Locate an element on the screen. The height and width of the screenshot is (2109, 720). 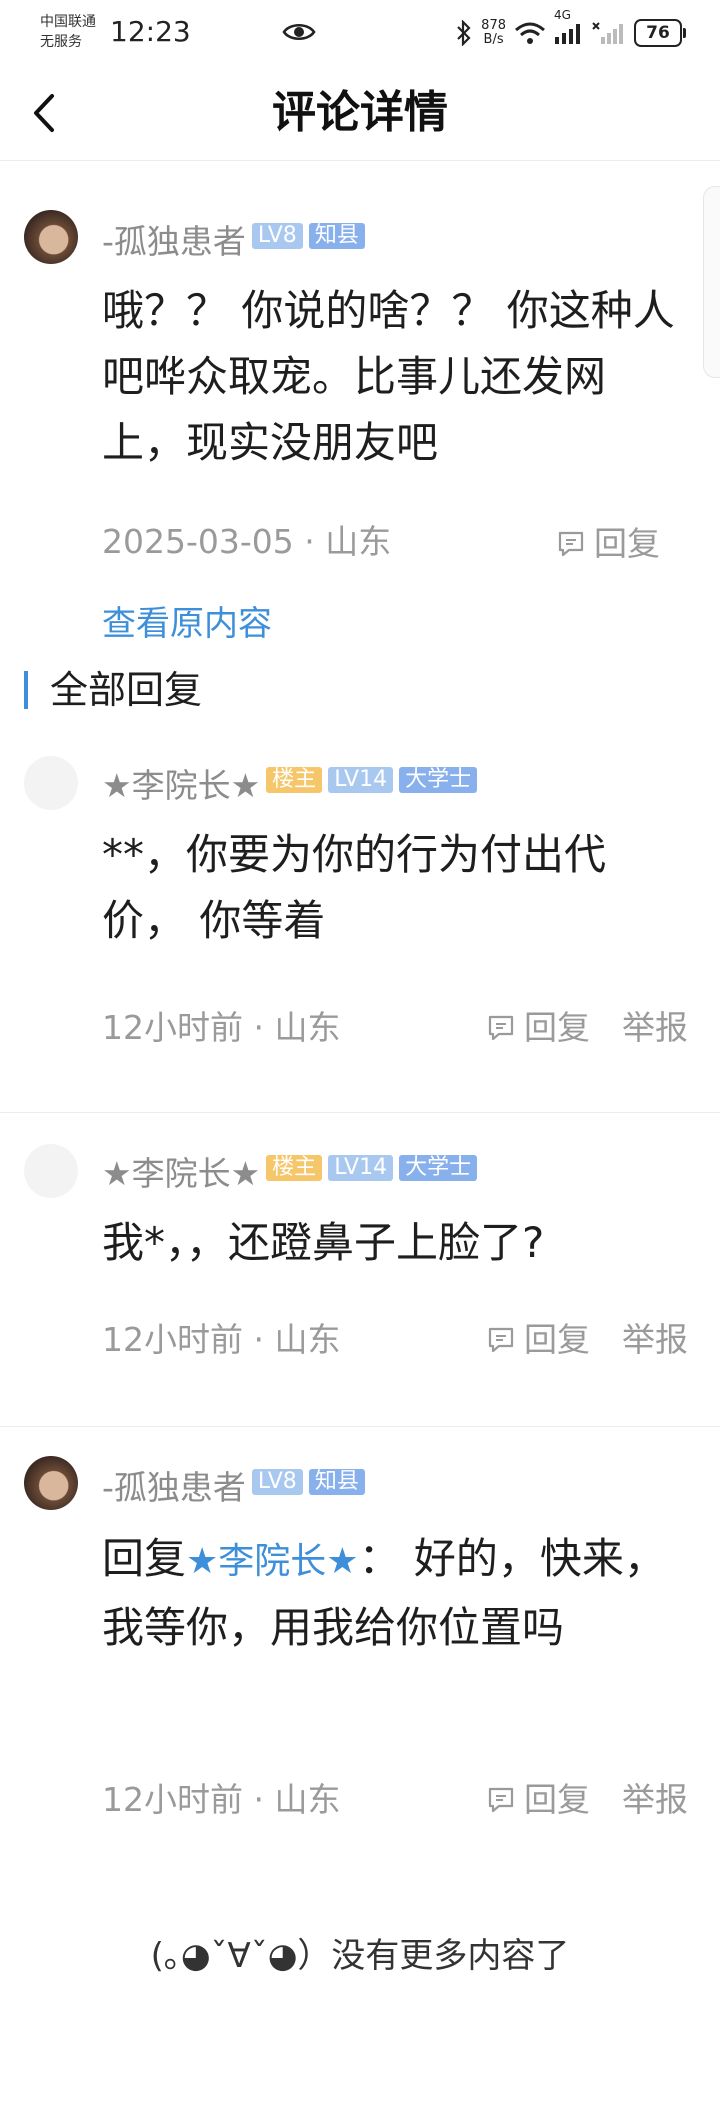
eye-icon is located at coordinates (299, 32).